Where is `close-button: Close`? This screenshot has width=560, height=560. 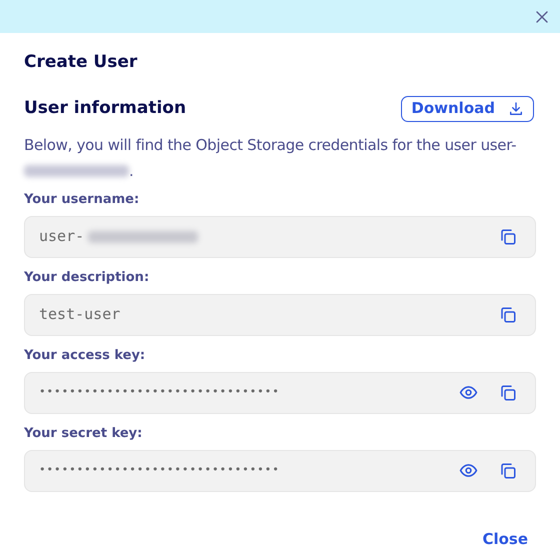
close-button: Close is located at coordinates (505, 539).